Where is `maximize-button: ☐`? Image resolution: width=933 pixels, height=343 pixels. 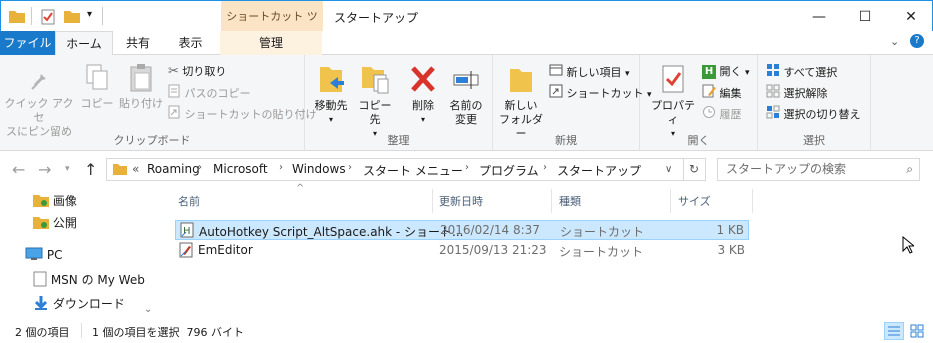
maximize-button: ☐ is located at coordinates (865, 16).